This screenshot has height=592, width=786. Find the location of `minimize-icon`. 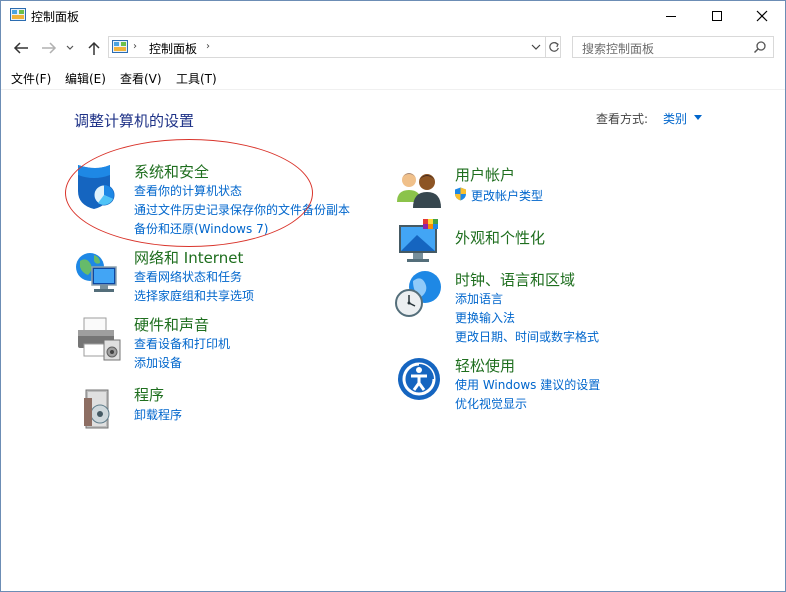

minimize-icon is located at coordinates (671, 16).